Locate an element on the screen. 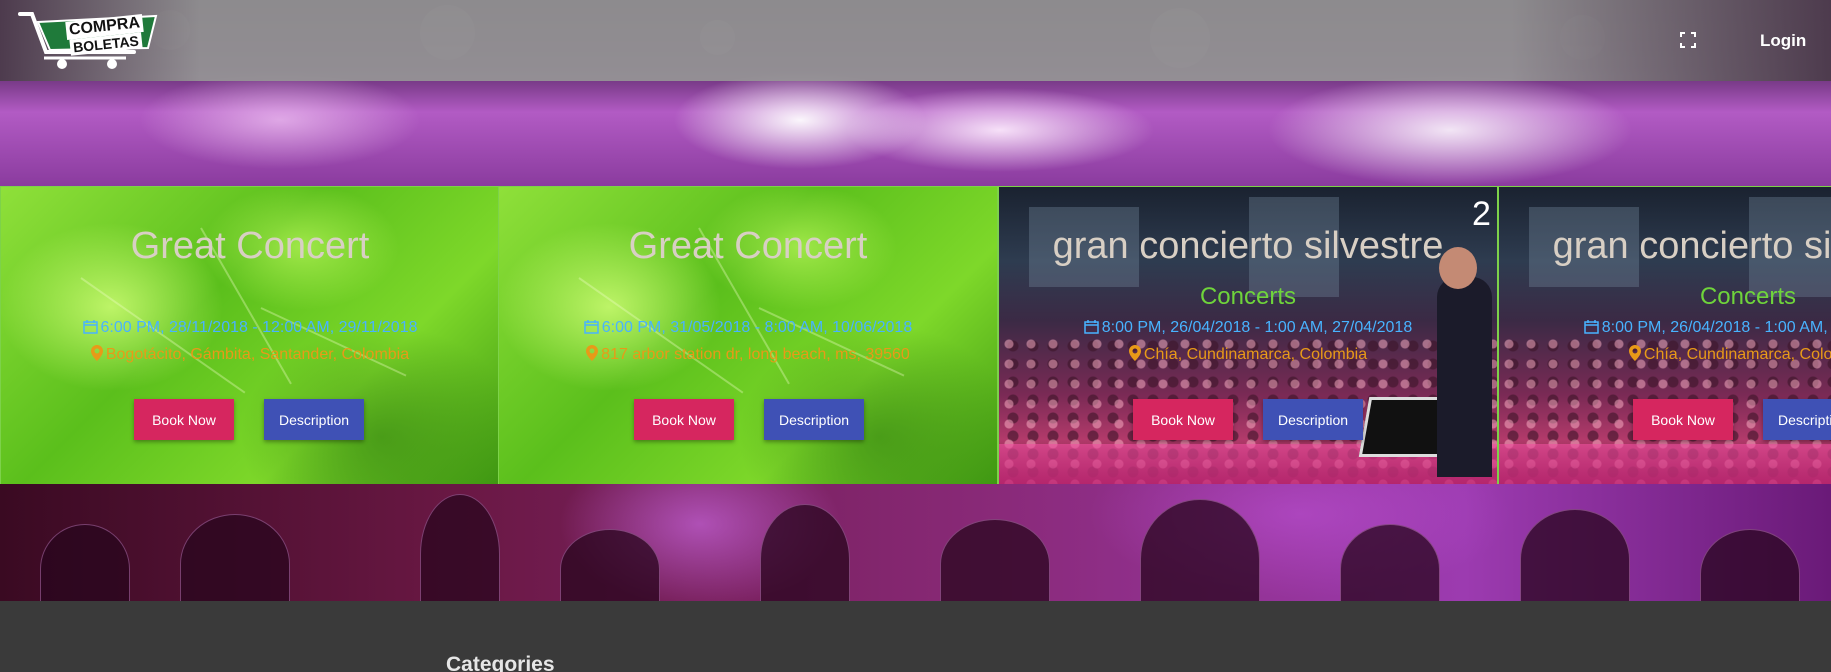 This screenshot has height=672, width=1831. footer: Categories is located at coordinates (915, 636).